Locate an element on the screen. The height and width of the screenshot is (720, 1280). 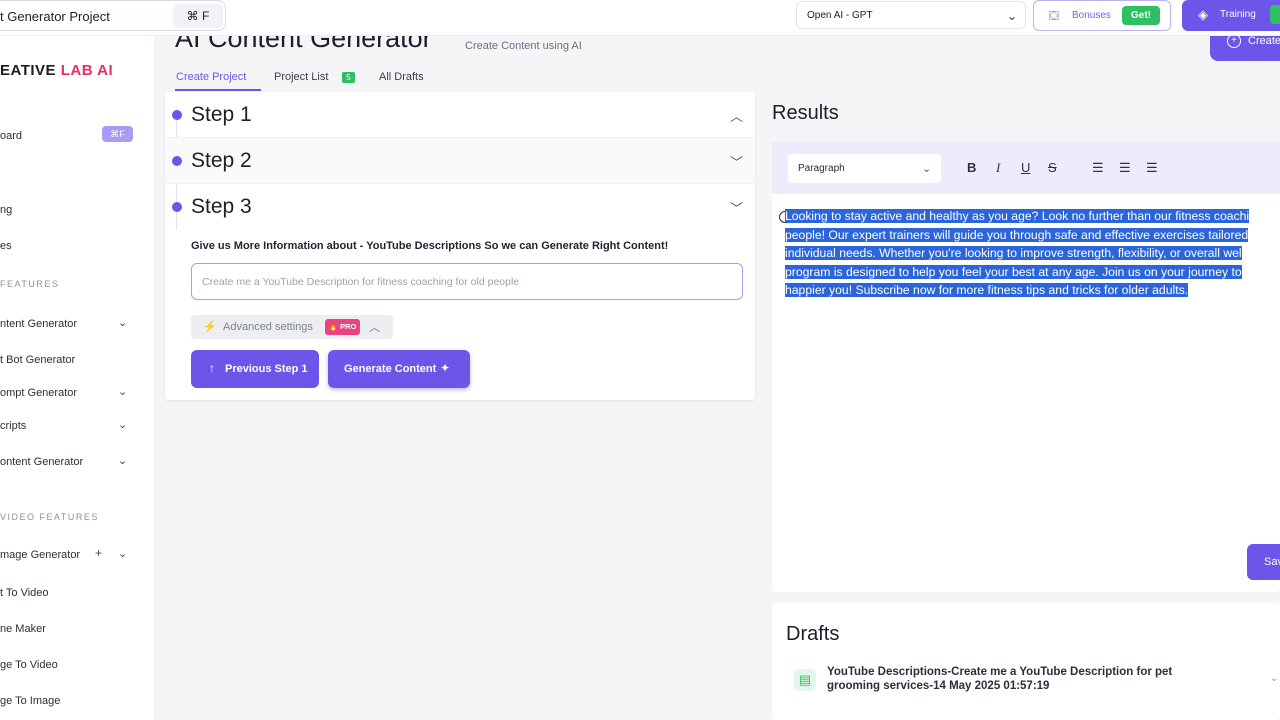
sidebar-item-image-to-image: ge To Image is located at coordinates (75, 701).